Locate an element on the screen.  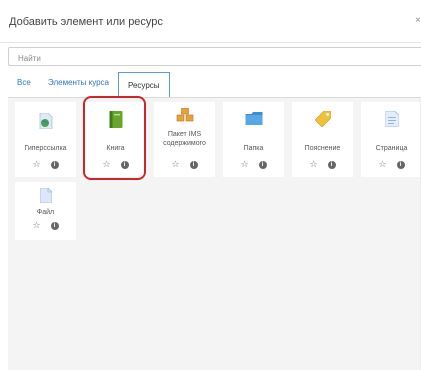
resource-label: Гиперссылка is located at coordinates (45, 148).